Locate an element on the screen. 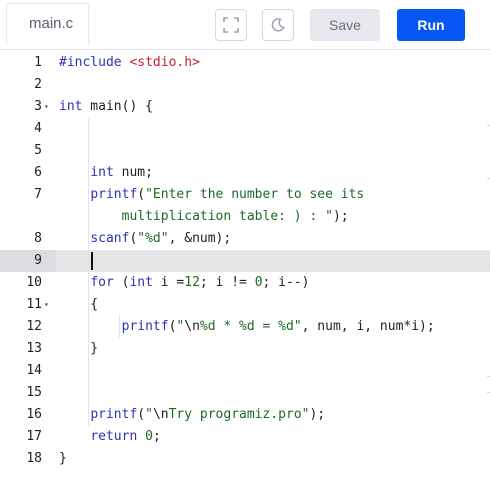 The image size is (490, 487). code-text: #include <stdio.h> is located at coordinates (129, 63).